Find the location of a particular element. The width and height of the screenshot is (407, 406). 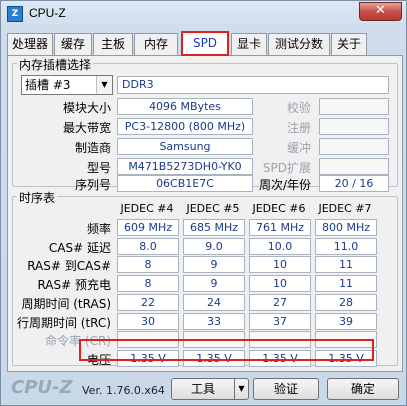

module-size-value: 4096 MBytes is located at coordinates (185, 106).